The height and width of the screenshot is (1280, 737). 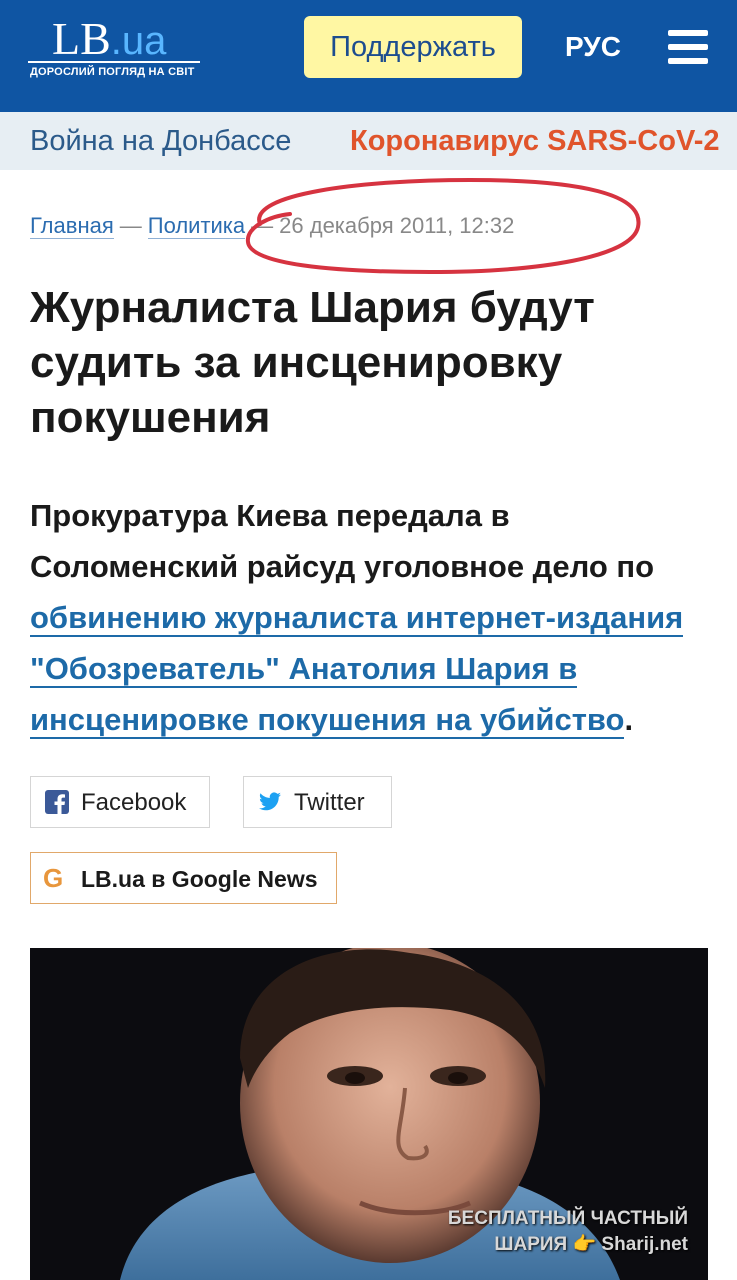 What do you see at coordinates (534, 141) in the screenshot?
I see `topic-coronavirus: Коронавирус SARS-CoV-2` at bounding box center [534, 141].